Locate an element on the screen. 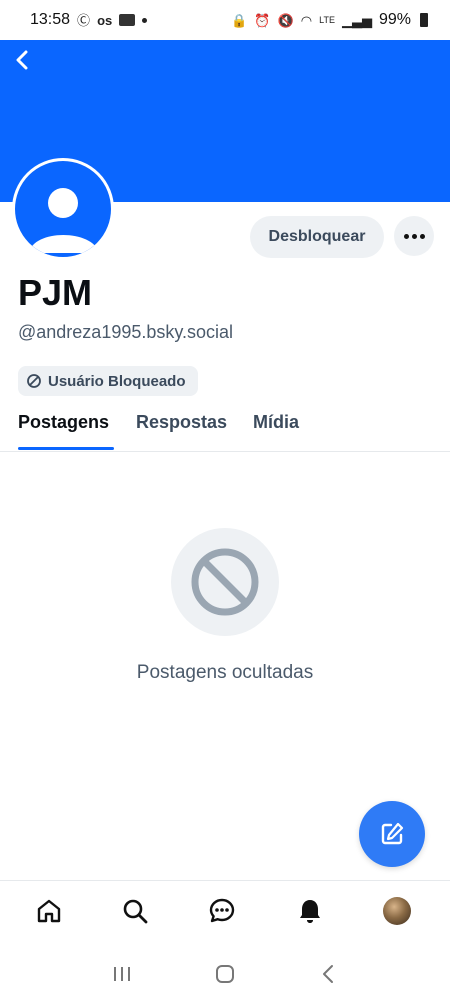 This screenshot has width=450, height=1000. status-left: 13:58 Ⓒ os is located at coordinates (89, 20).